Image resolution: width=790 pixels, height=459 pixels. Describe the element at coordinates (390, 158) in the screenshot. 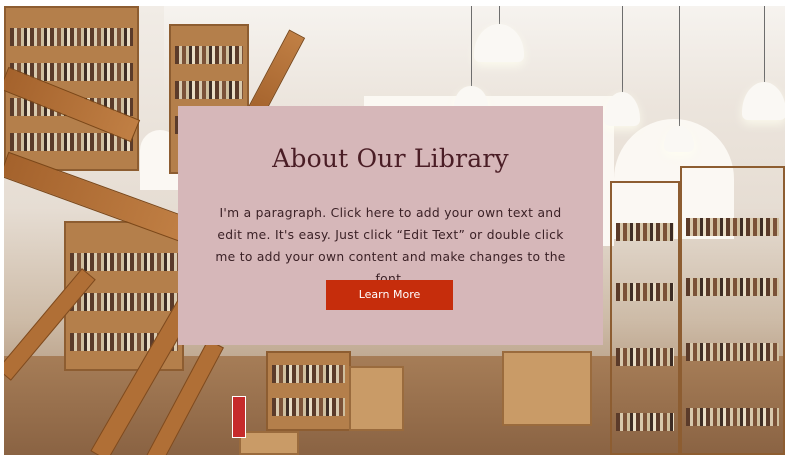

I see `section-title: About Our Library` at that location.